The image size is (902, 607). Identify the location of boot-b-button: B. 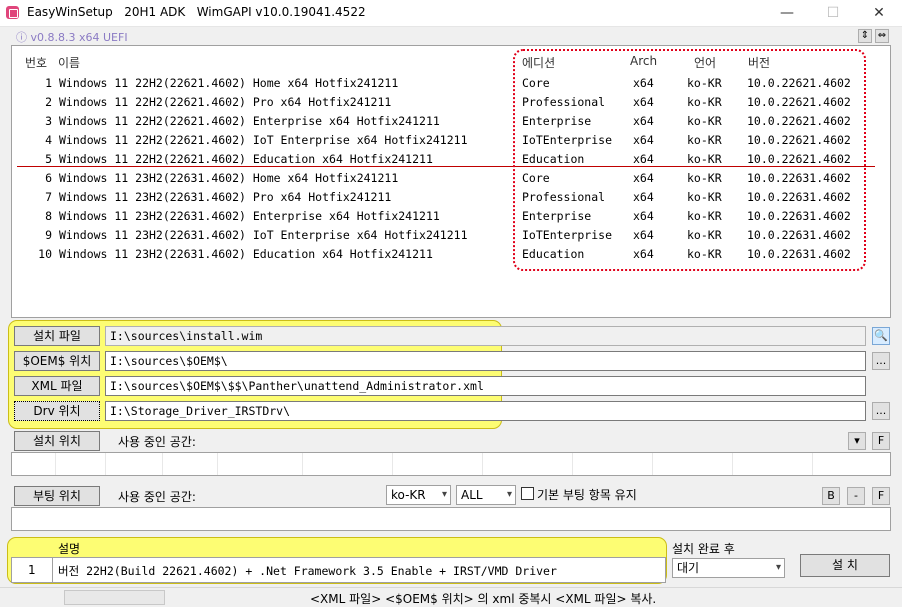
(831, 496).